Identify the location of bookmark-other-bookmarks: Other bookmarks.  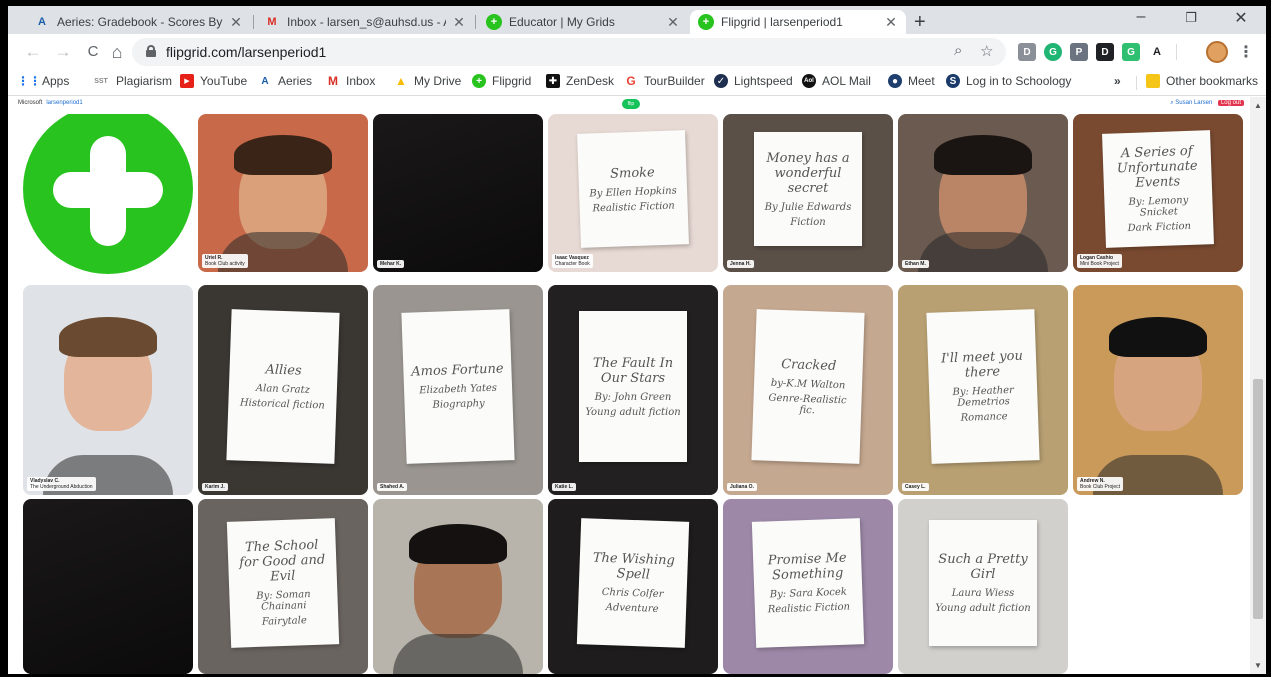
(1202, 81).